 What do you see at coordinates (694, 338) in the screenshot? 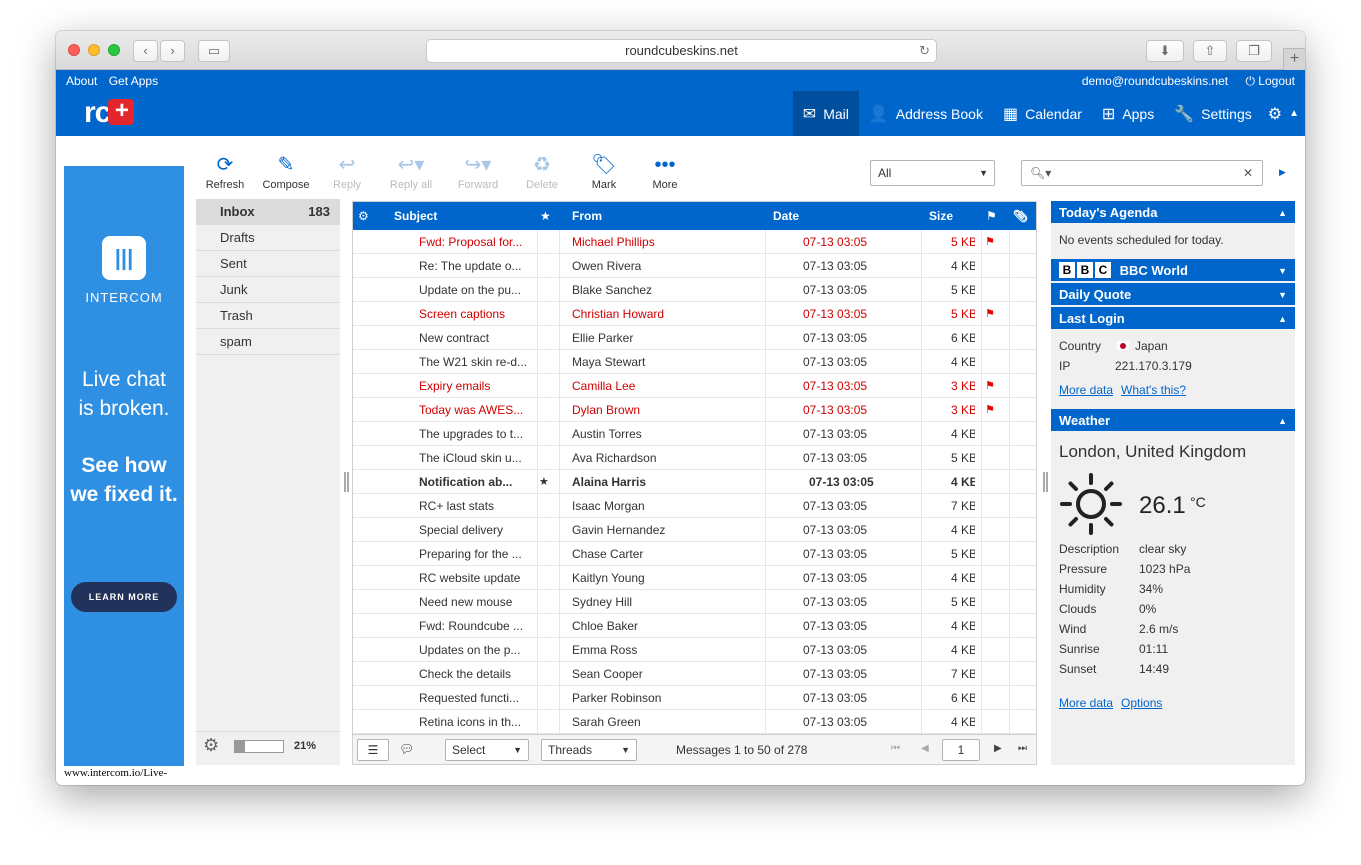
I see `table-row: New contract Ellie Parker 07-13 03:05 6 KB` at bounding box center [694, 338].